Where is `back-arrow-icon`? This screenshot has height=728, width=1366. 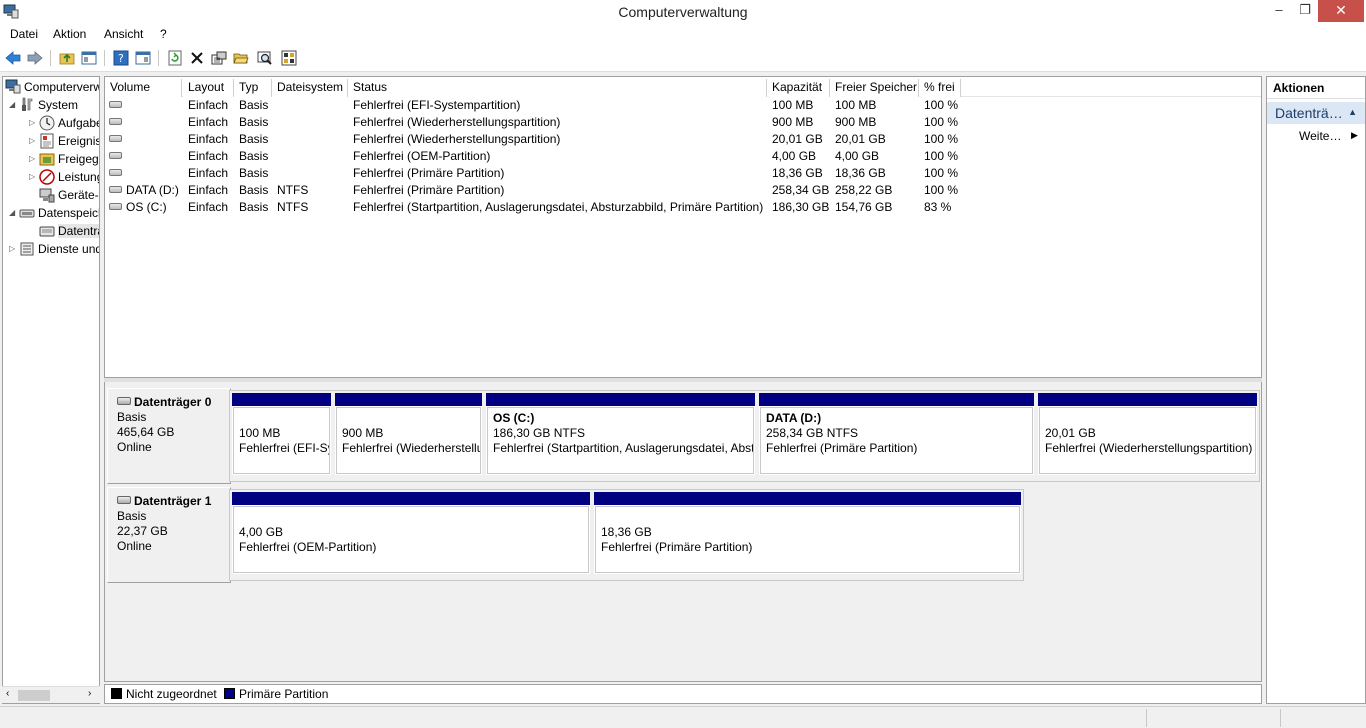
back-arrow-icon is located at coordinates (13, 58).